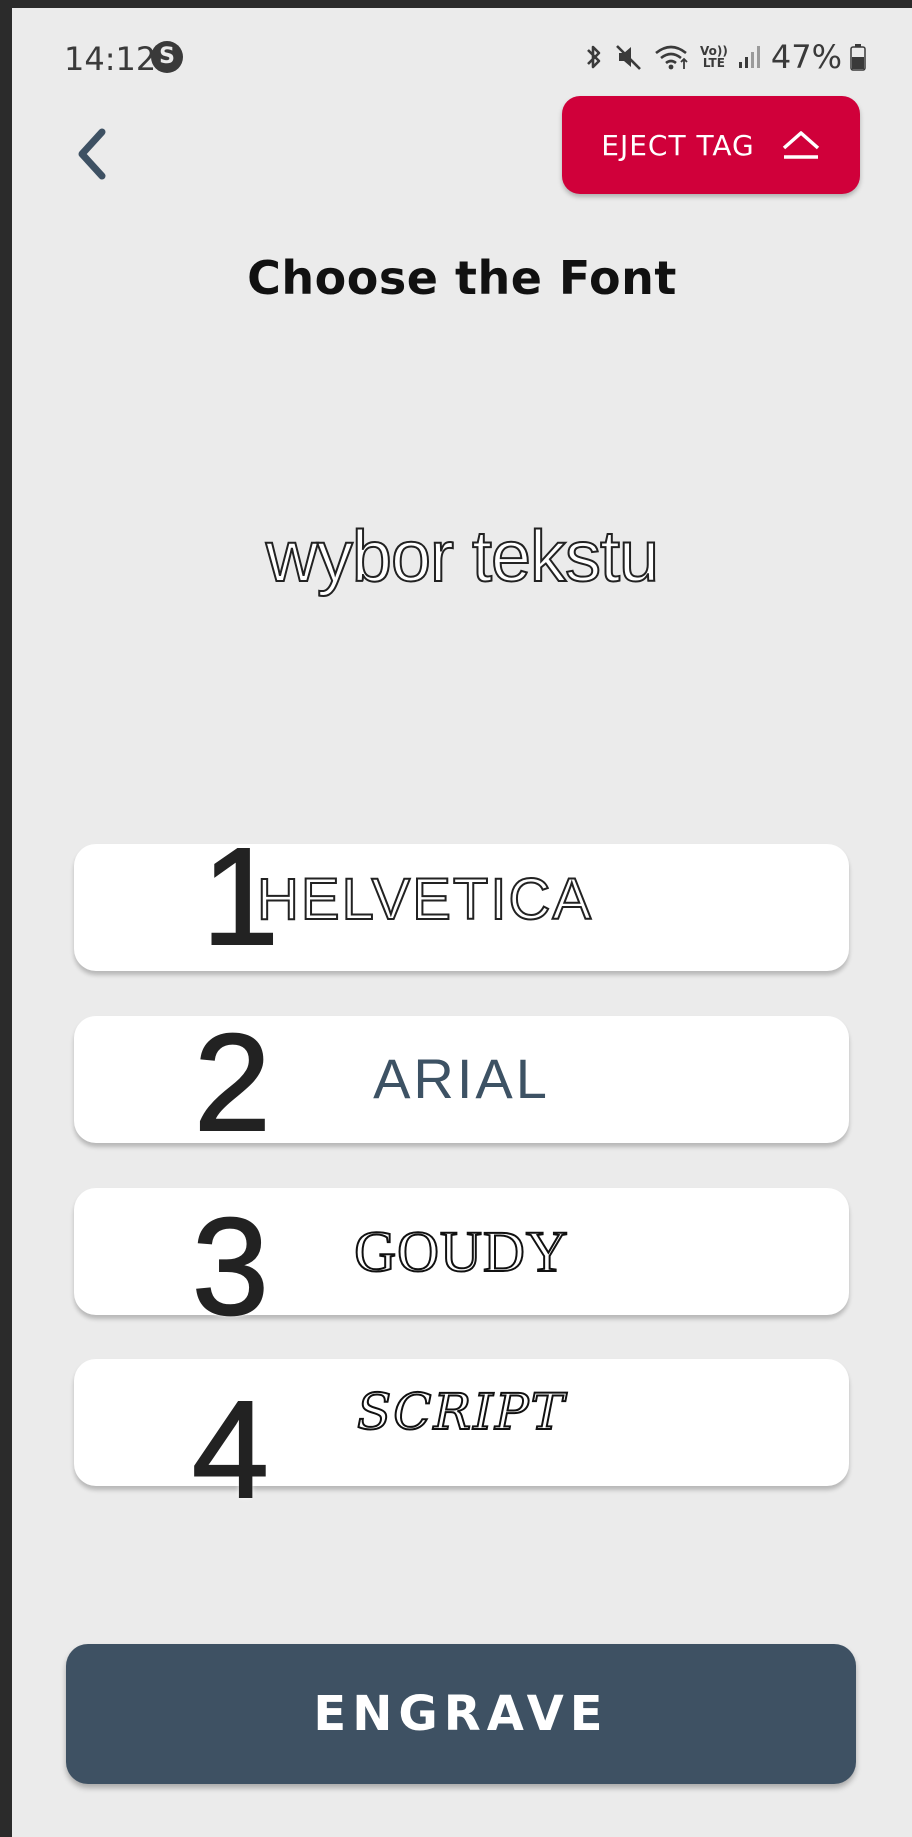 The image size is (912, 1837). I want to click on eject-tag-button: EJECT TAG, so click(711, 145).